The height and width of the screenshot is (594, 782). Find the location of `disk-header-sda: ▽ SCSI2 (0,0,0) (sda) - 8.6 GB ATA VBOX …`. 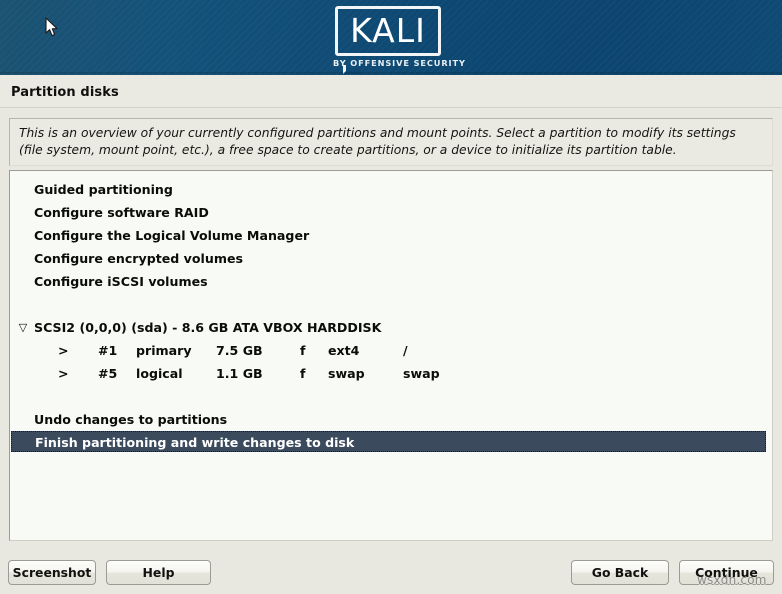

disk-header-sda: ▽ SCSI2 (0,0,0) (sda) - 8.6 GB ATA VBOX … is located at coordinates (391, 327).